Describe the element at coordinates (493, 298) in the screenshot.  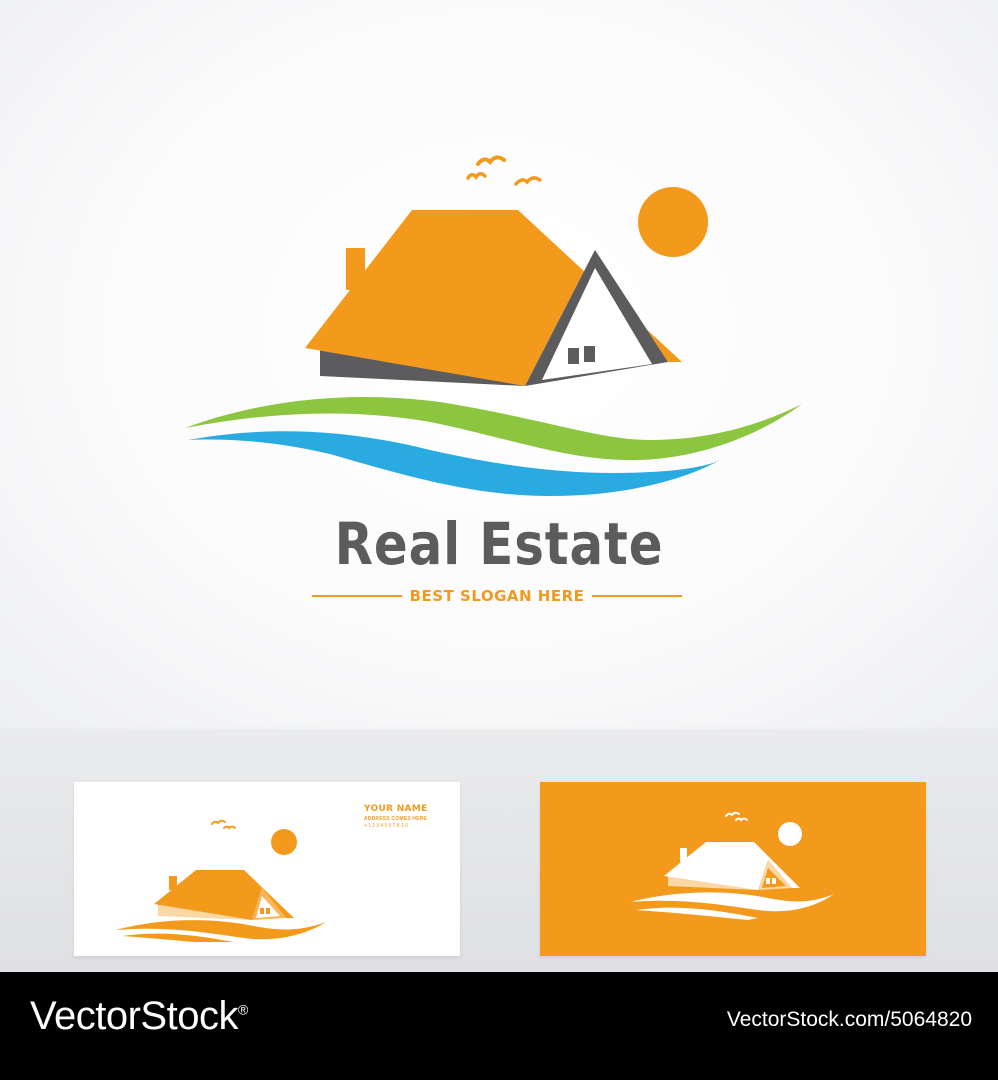
I see `house-icon` at that location.